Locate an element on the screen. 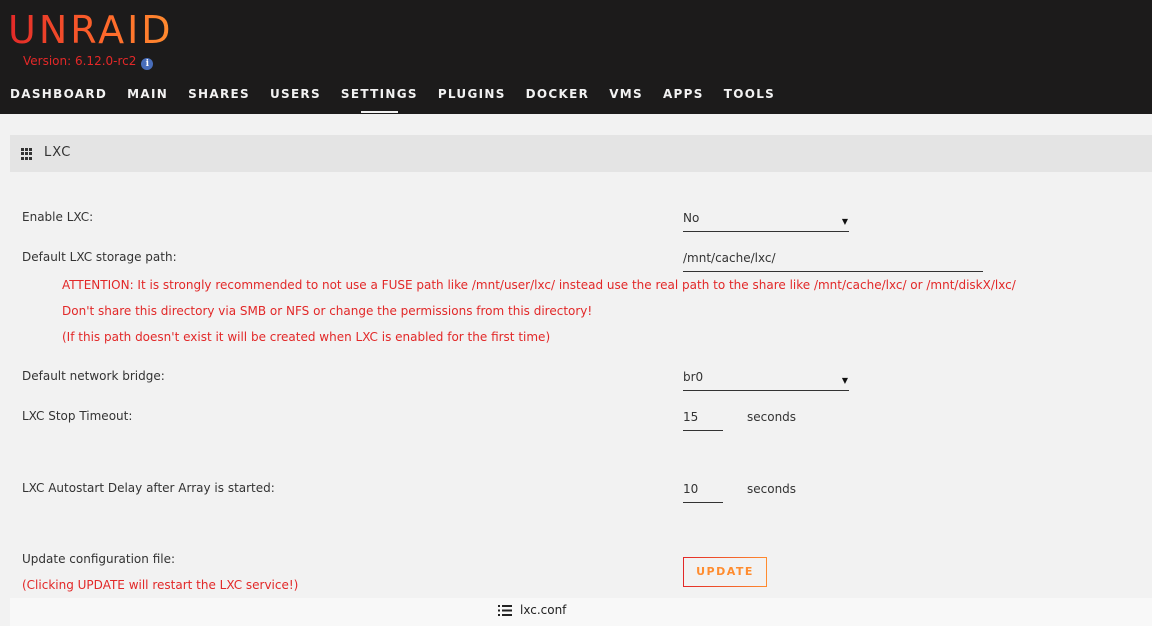 This screenshot has height=626, width=1152. stop-timeout-label: LXC Stop Timeout: is located at coordinates (77, 416).